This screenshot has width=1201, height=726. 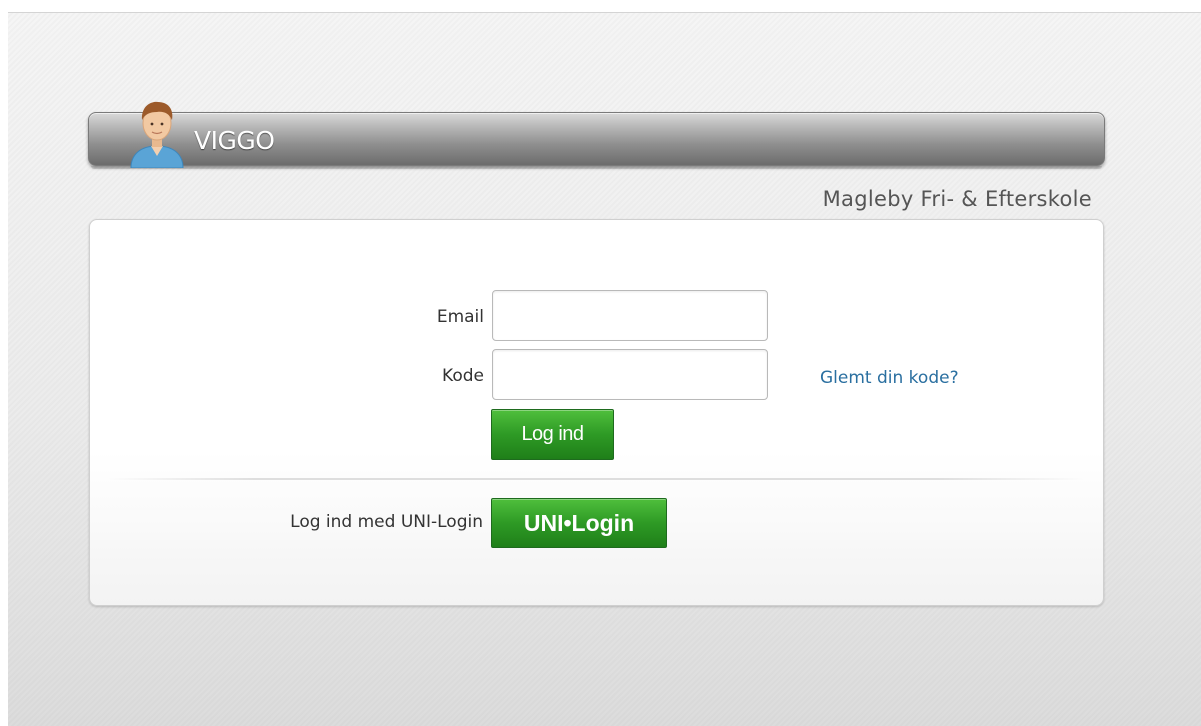 What do you see at coordinates (630, 315) in the screenshot?
I see `email-field` at bounding box center [630, 315].